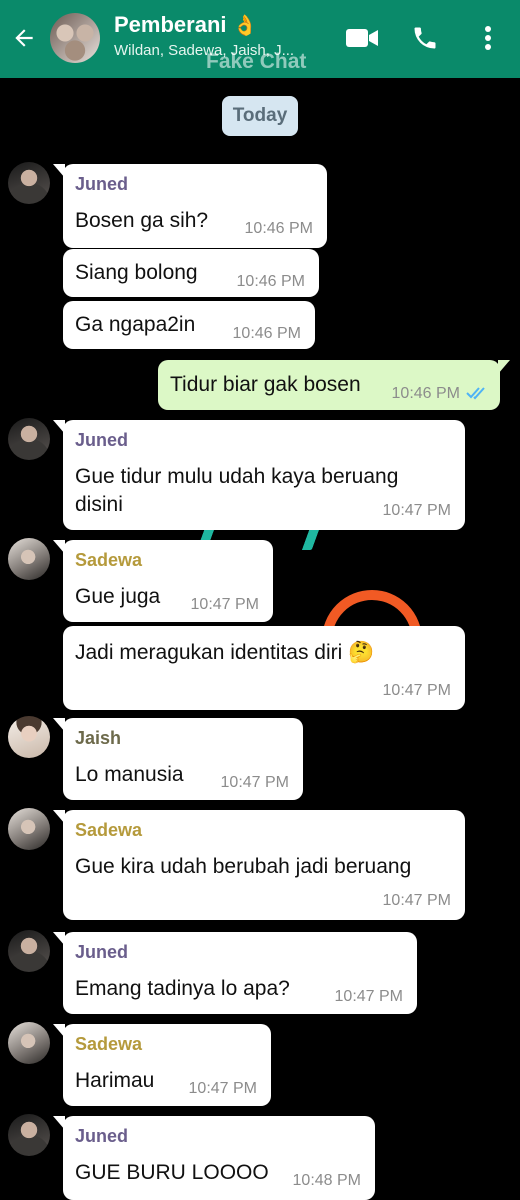 The width and height of the screenshot is (520, 1200). I want to click on message-text: Lo manusia, so click(129, 774).